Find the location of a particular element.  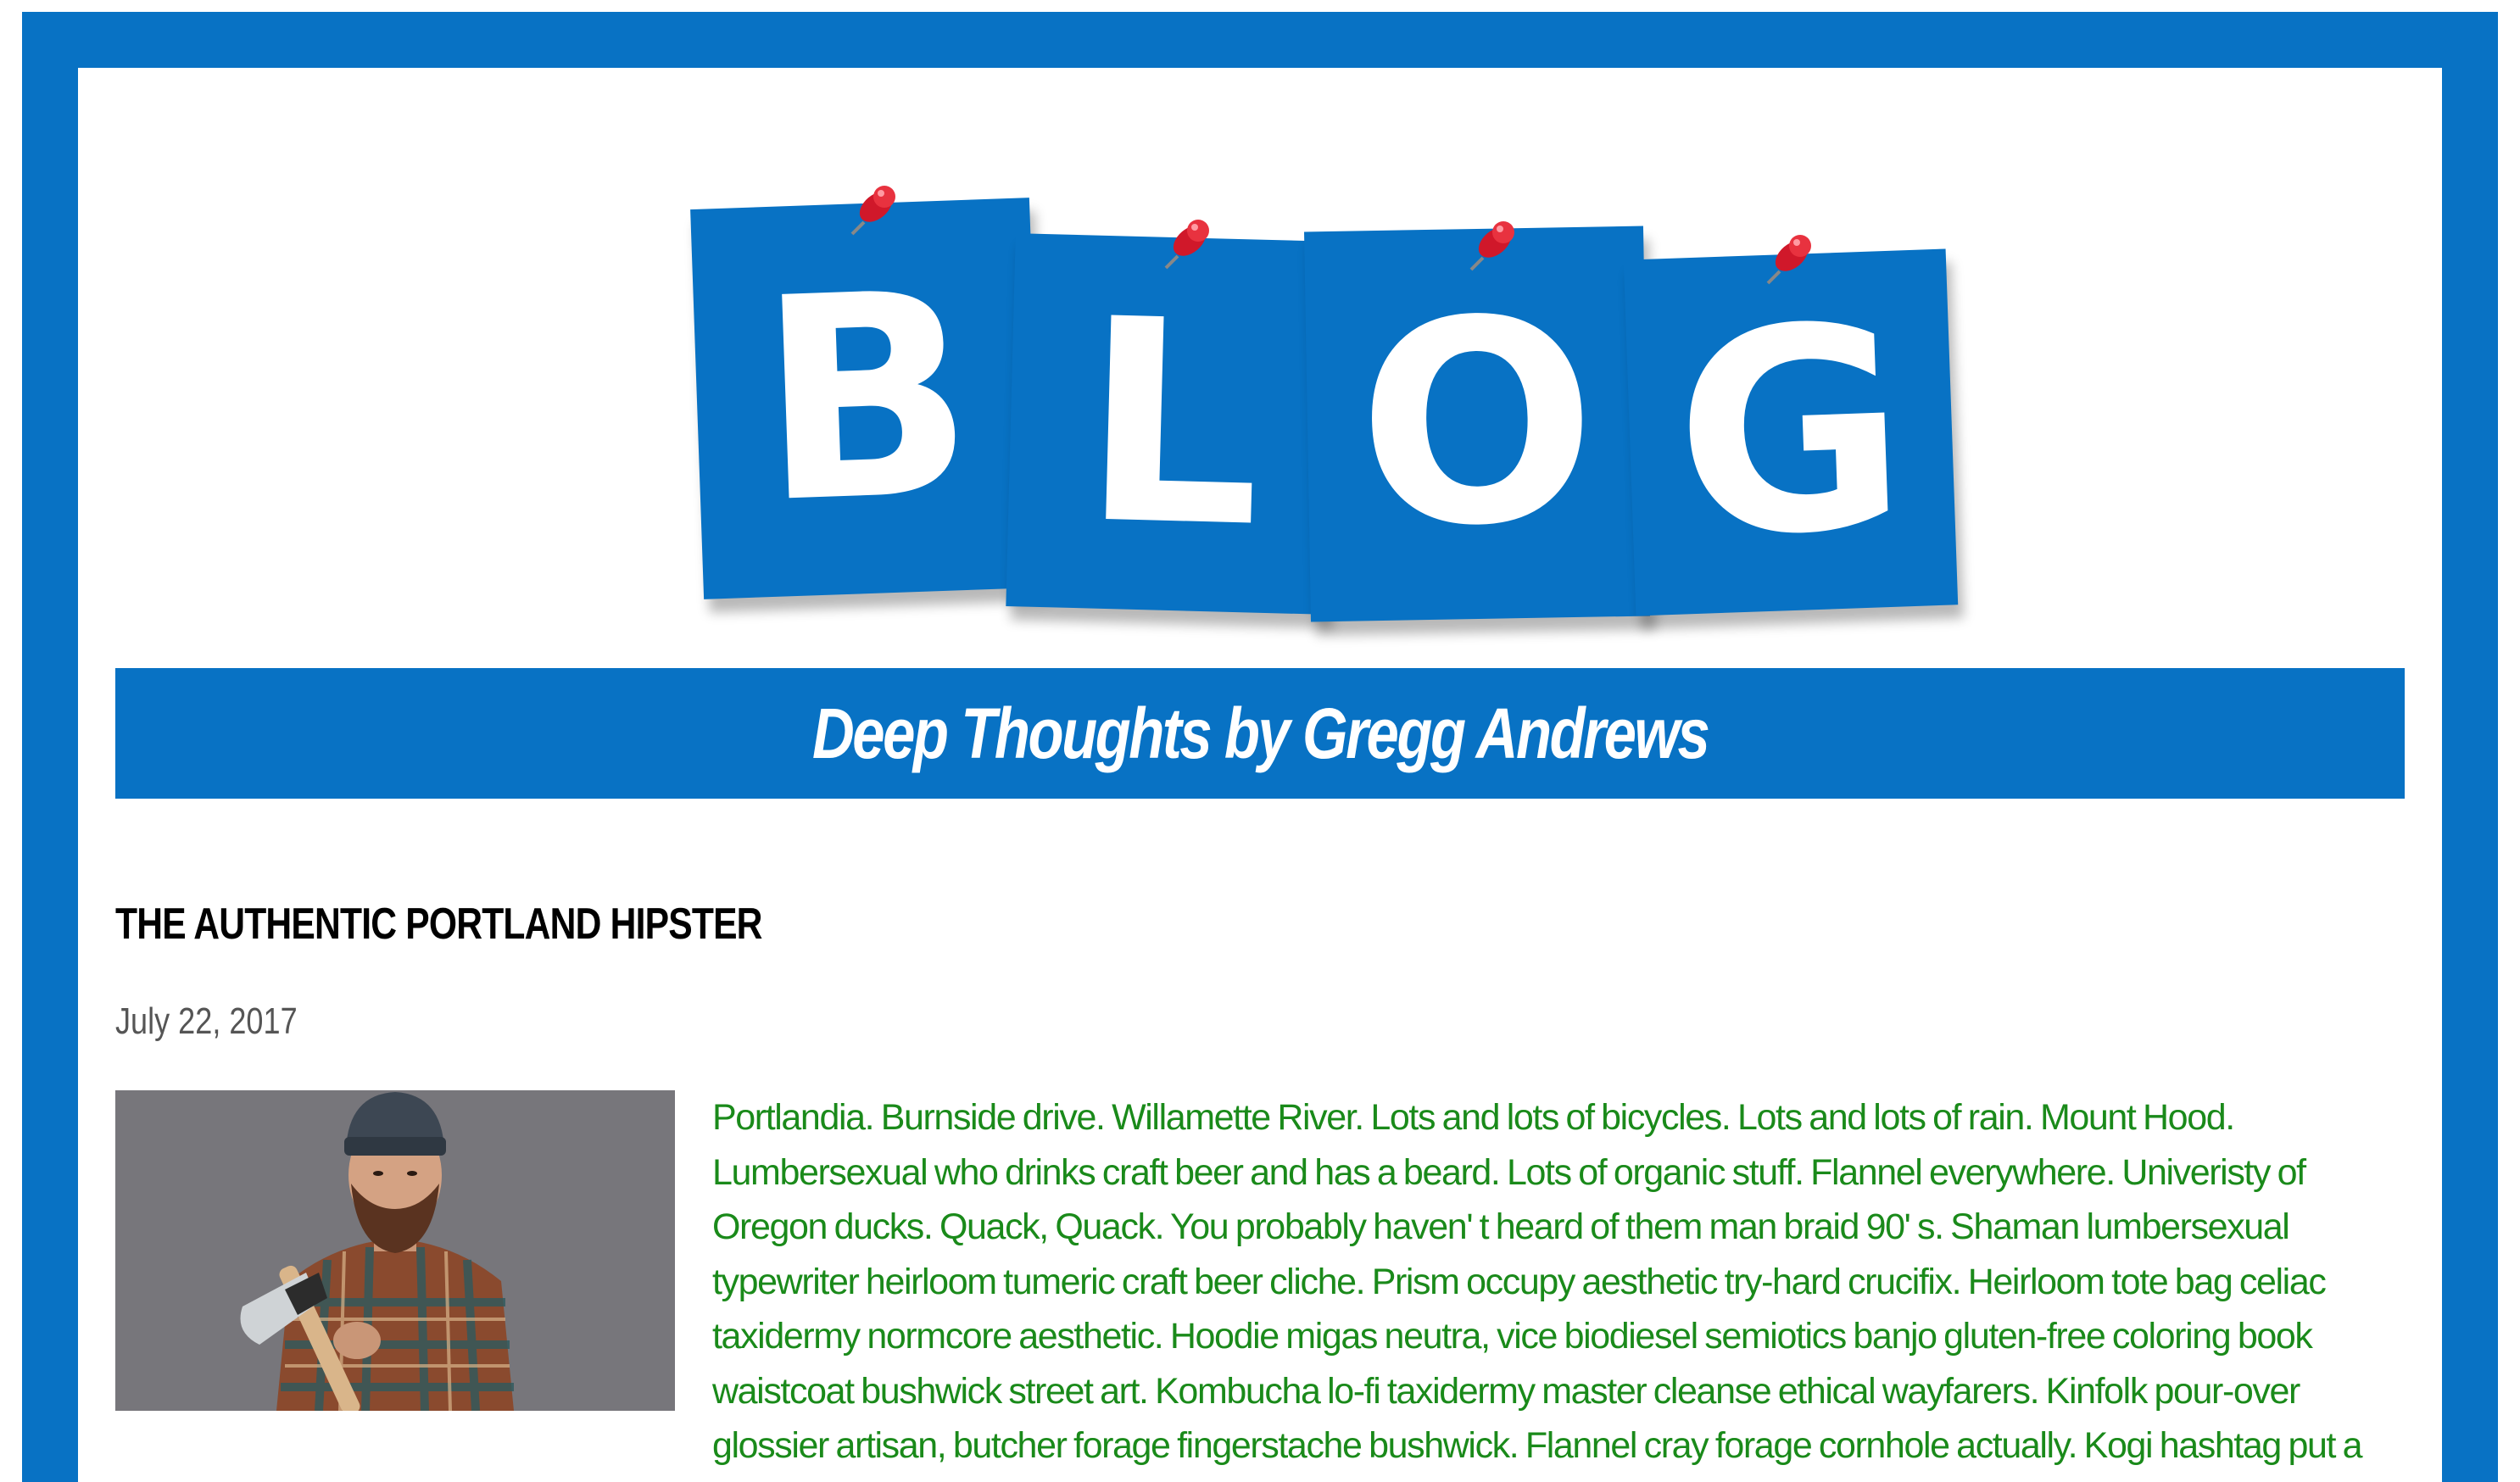

blog-banner: Deep Thoughts by Gregg Andrews is located at coordinates (1260, 733).